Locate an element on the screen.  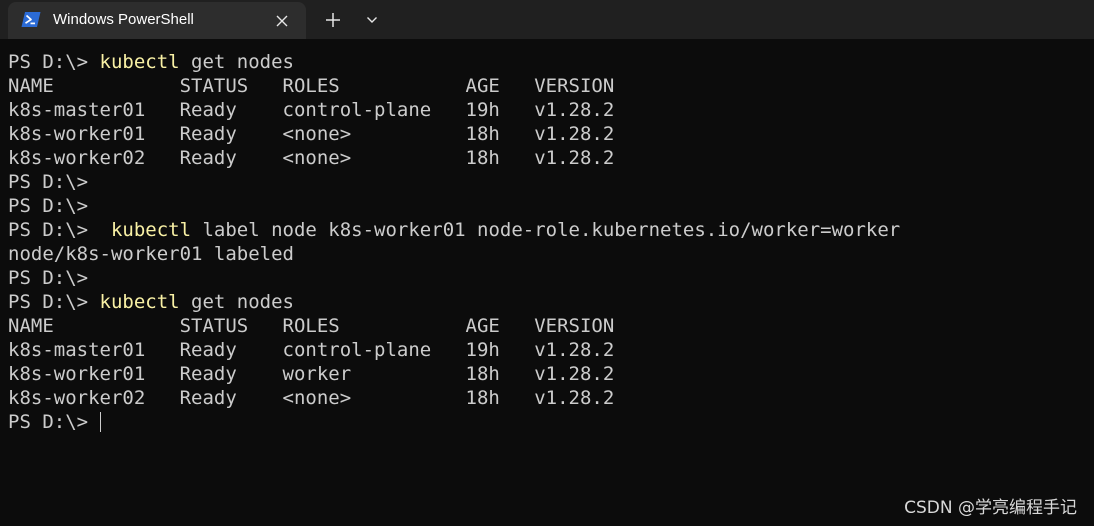
terminal-line: k8s-worker01 Ready worker 18h v1.28.2 is located at coordinates (454, 374).